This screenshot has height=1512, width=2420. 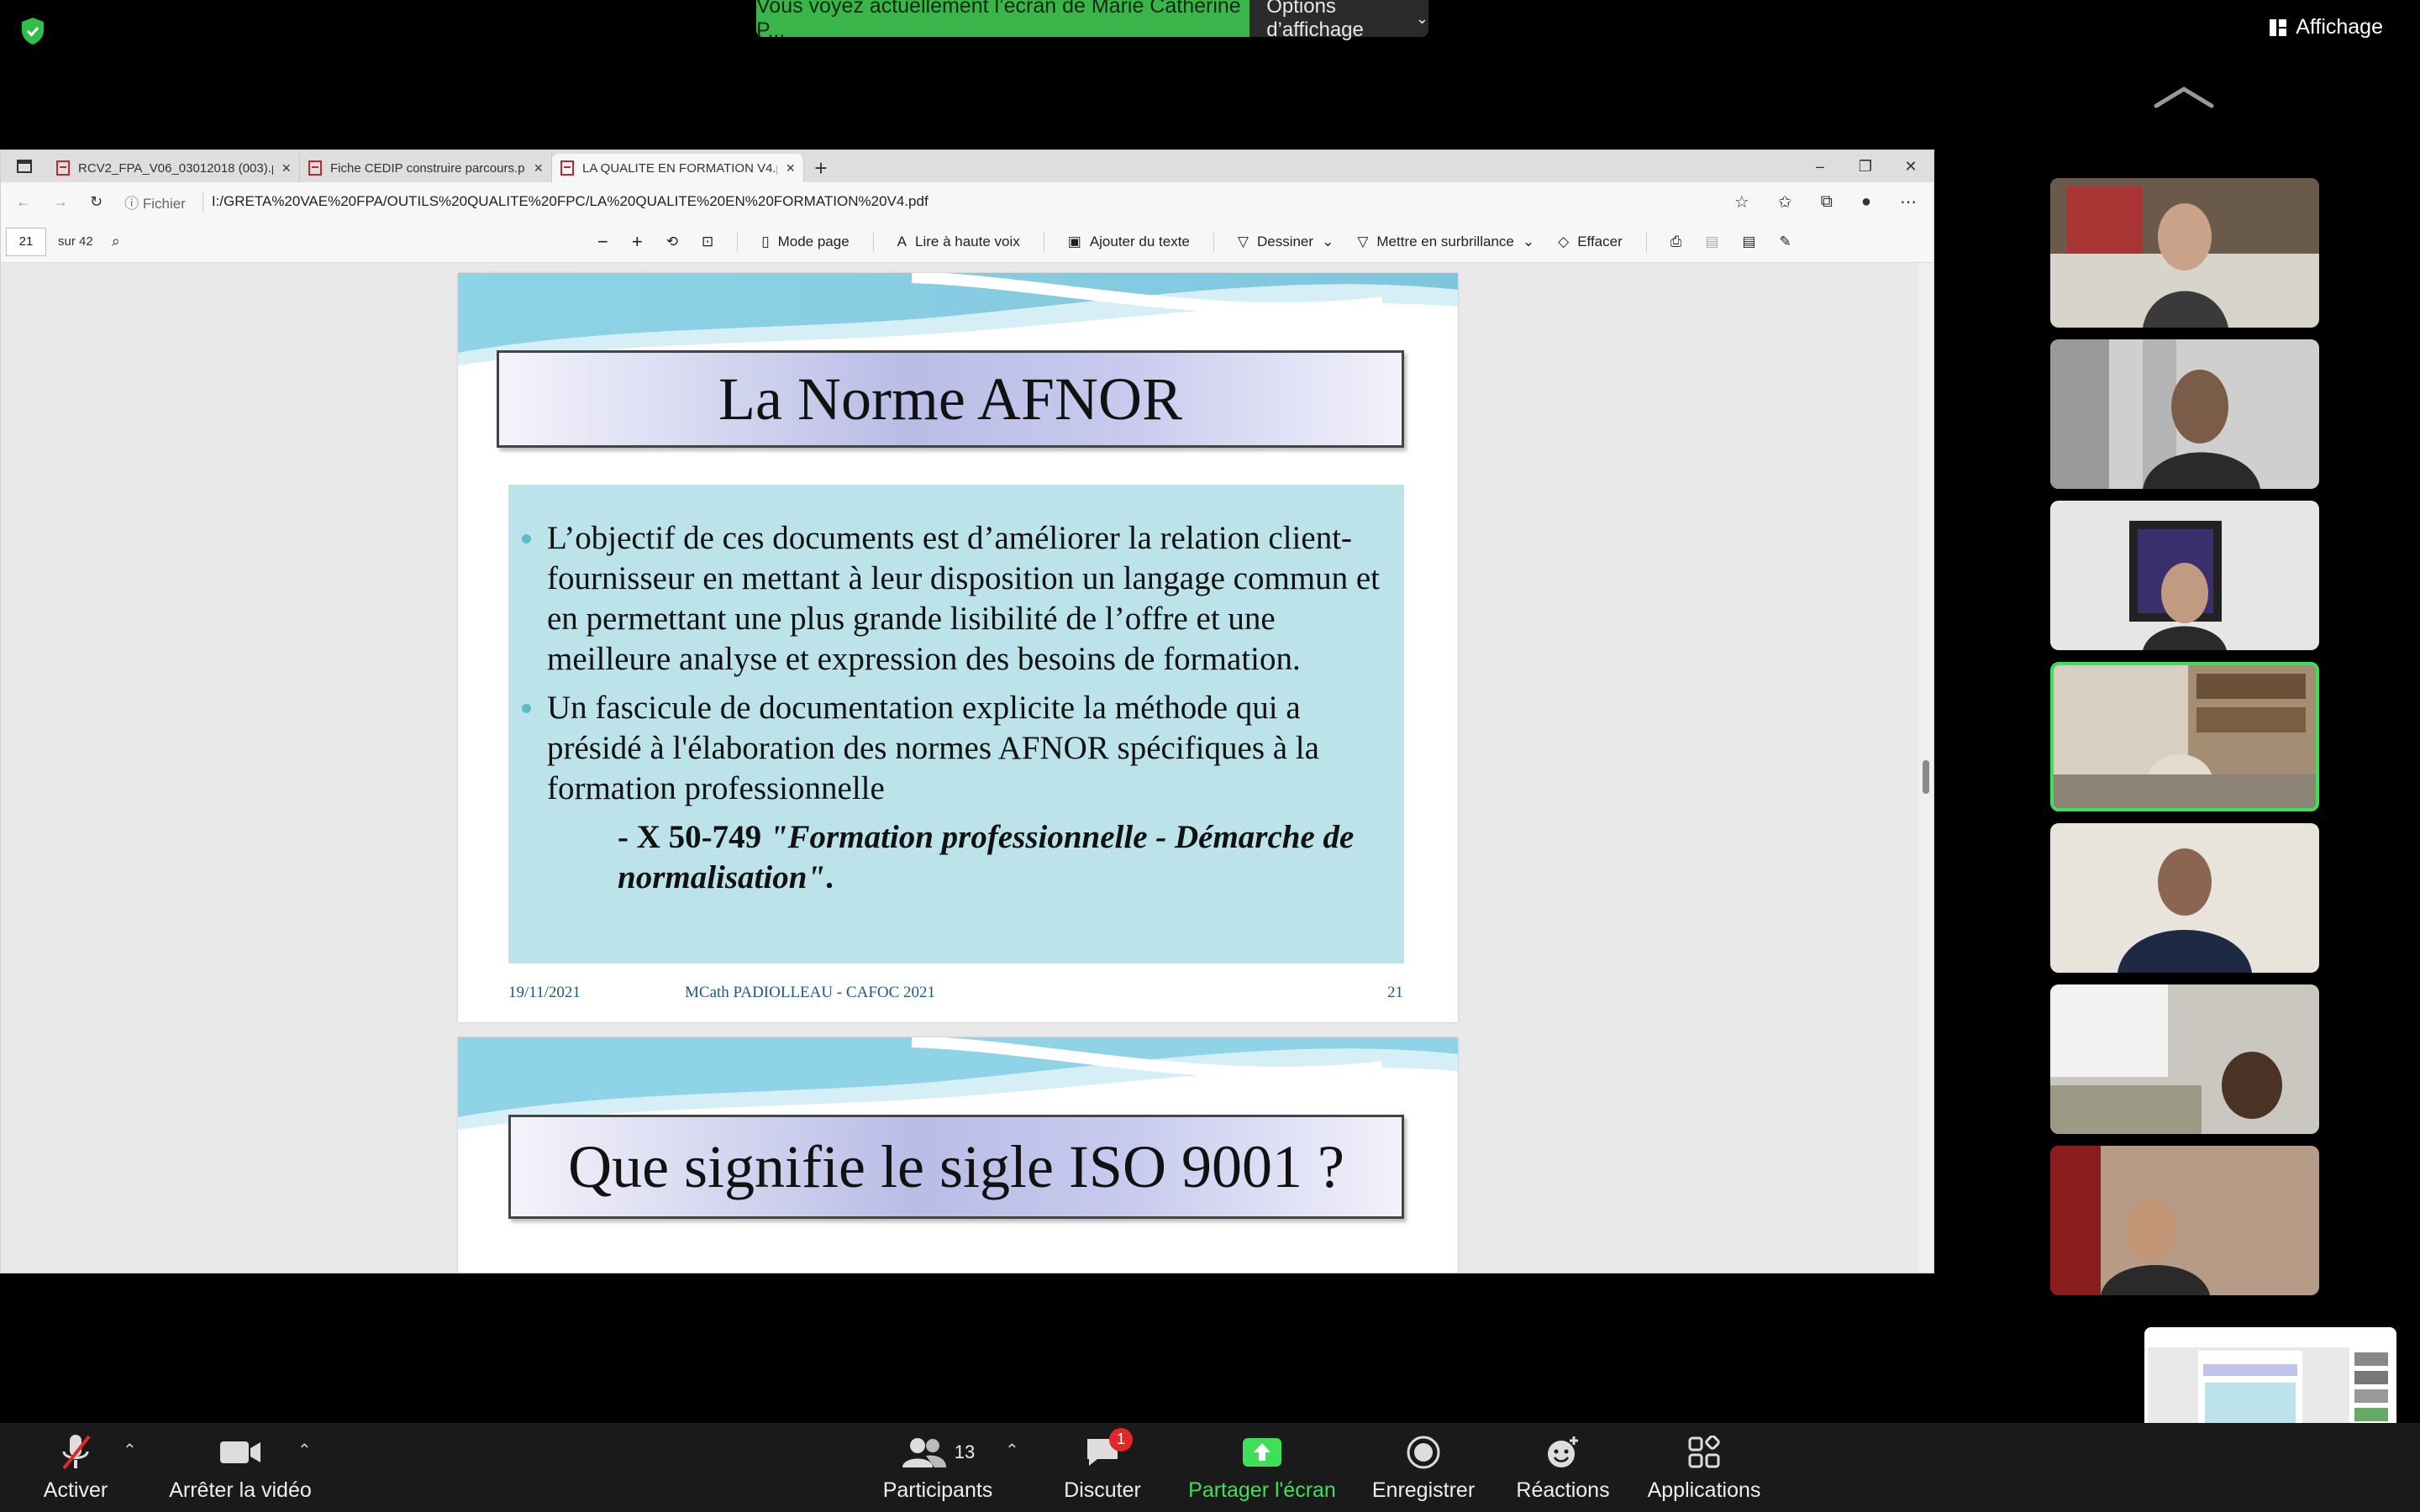 I want to click on view-button-label: Affichage, so click(x=2339, y=27).